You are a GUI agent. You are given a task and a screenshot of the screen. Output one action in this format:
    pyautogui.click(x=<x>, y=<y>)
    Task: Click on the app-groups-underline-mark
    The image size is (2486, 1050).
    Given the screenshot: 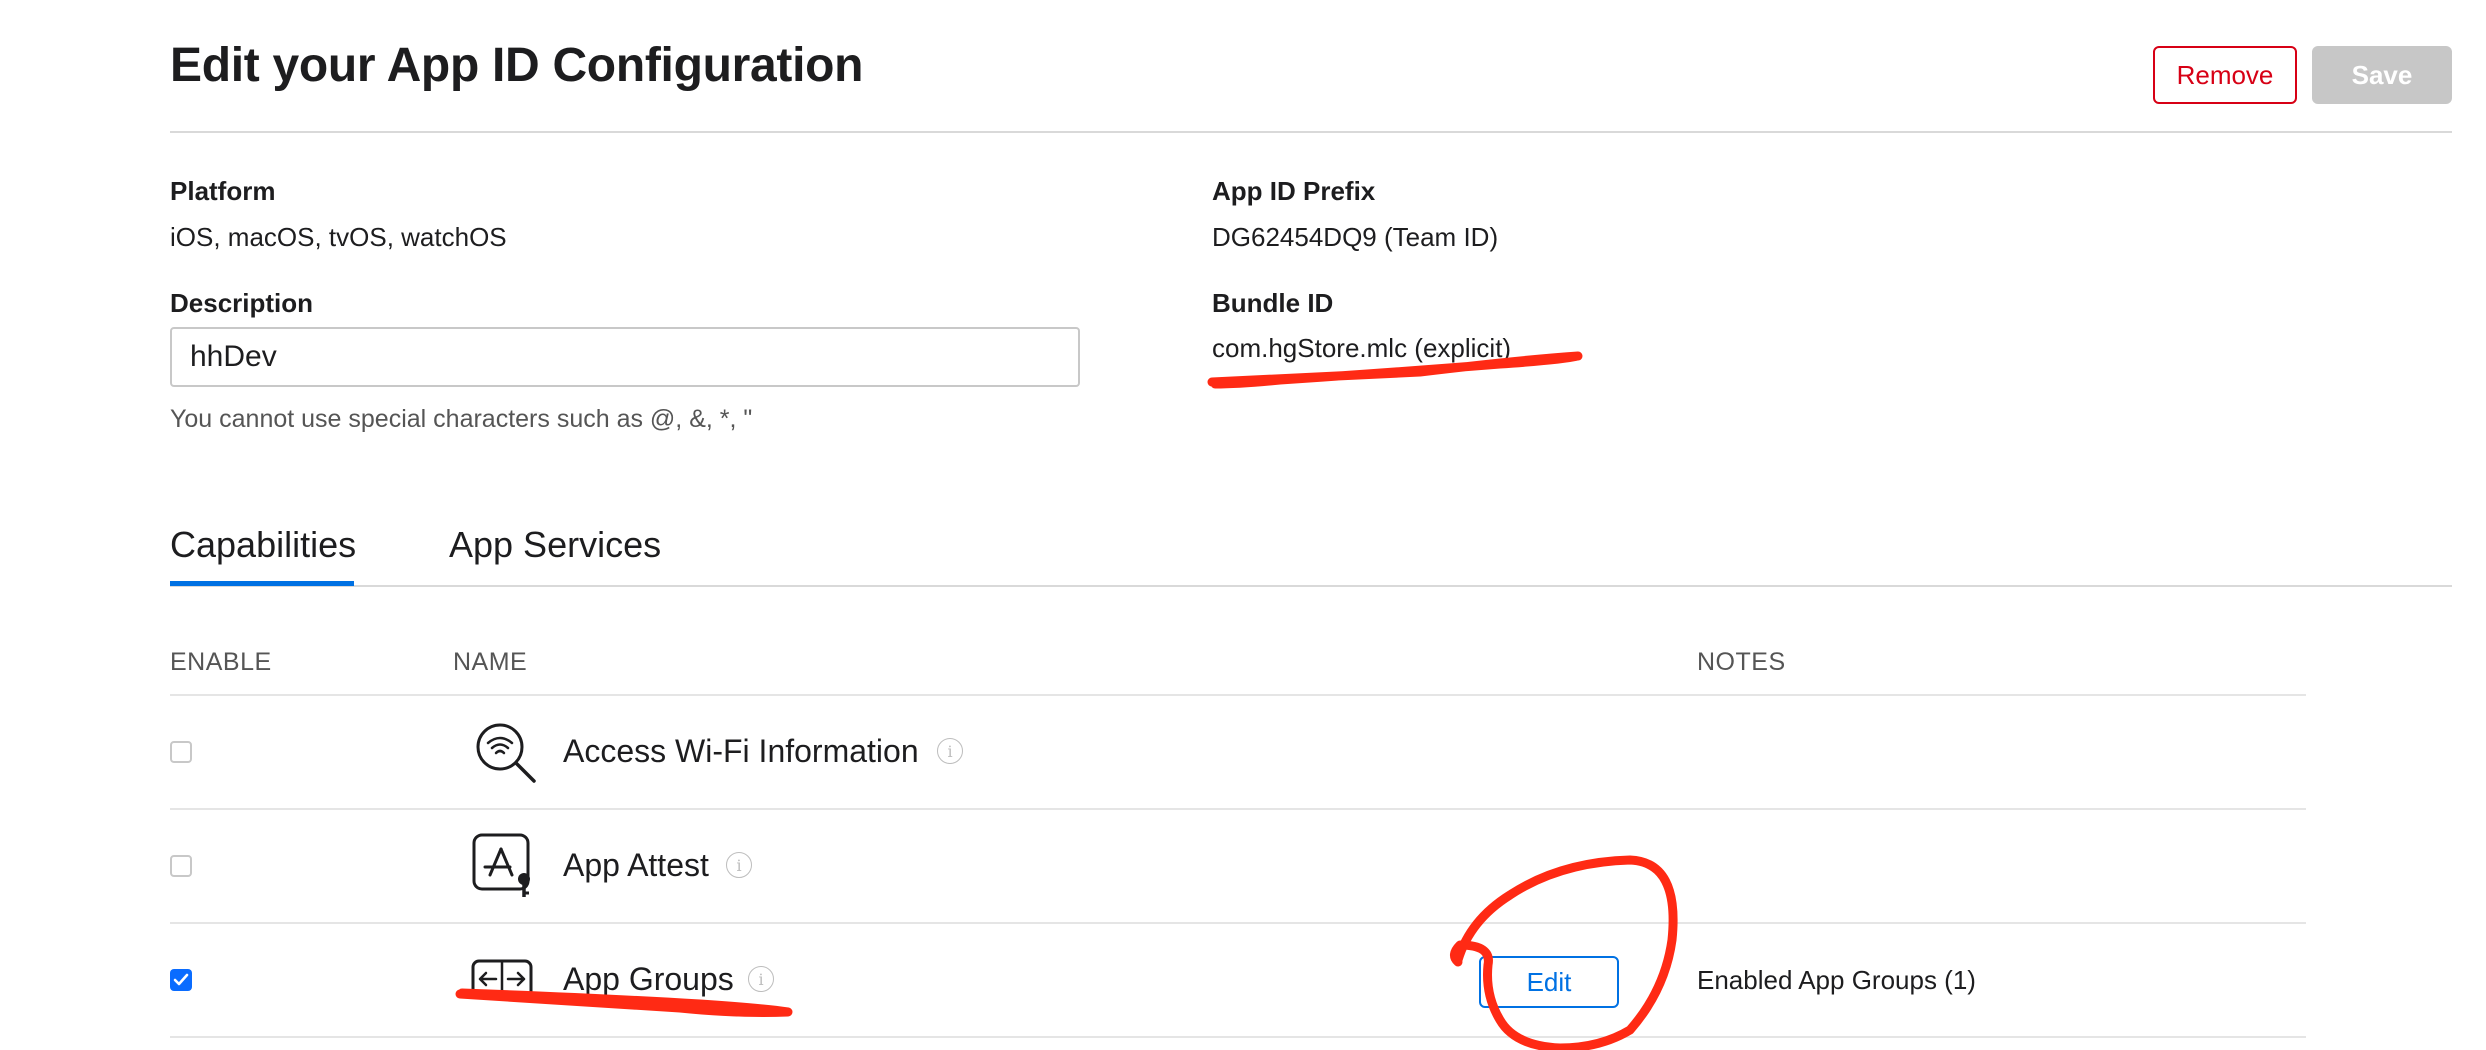 What is the action you would take?
    pyautogui.click(x=624, y=1002)
    